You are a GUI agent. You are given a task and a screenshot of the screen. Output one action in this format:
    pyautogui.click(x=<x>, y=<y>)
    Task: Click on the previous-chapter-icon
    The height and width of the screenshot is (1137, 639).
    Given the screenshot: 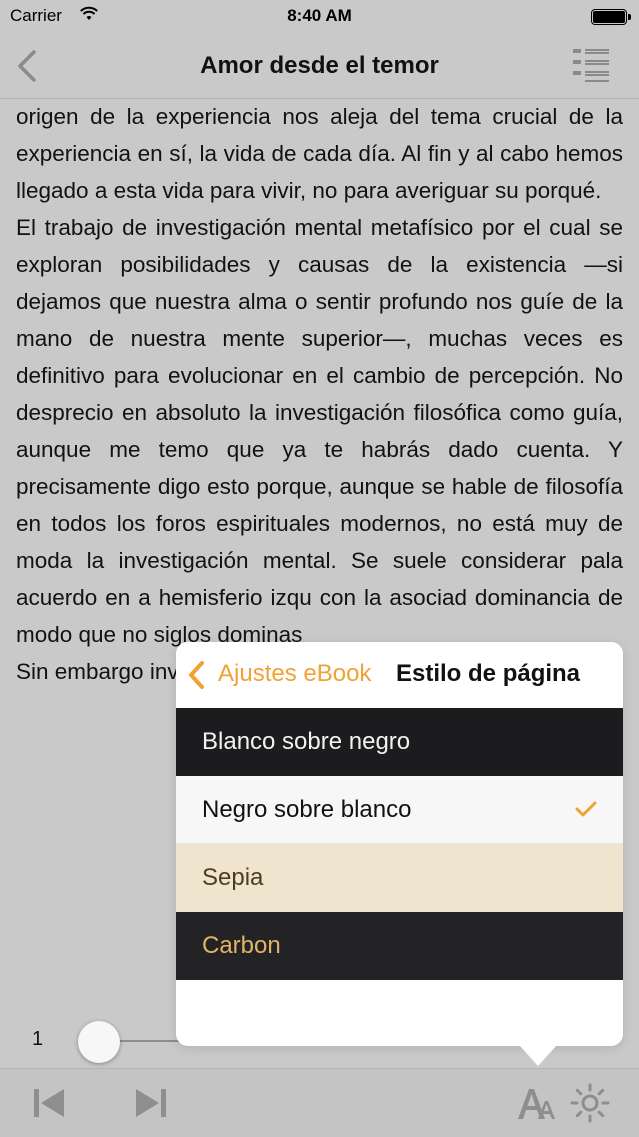 What is the action you would take?
    pyautogui.click(x=50, y=1103)
    